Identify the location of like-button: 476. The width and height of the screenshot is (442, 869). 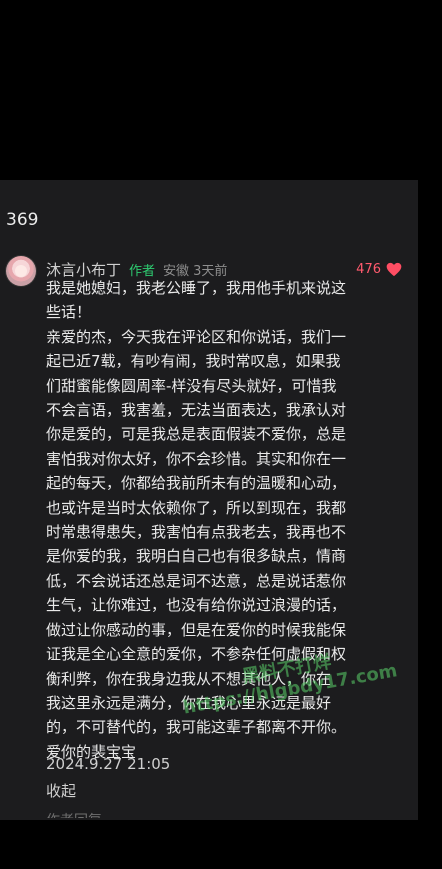
(379, 269).